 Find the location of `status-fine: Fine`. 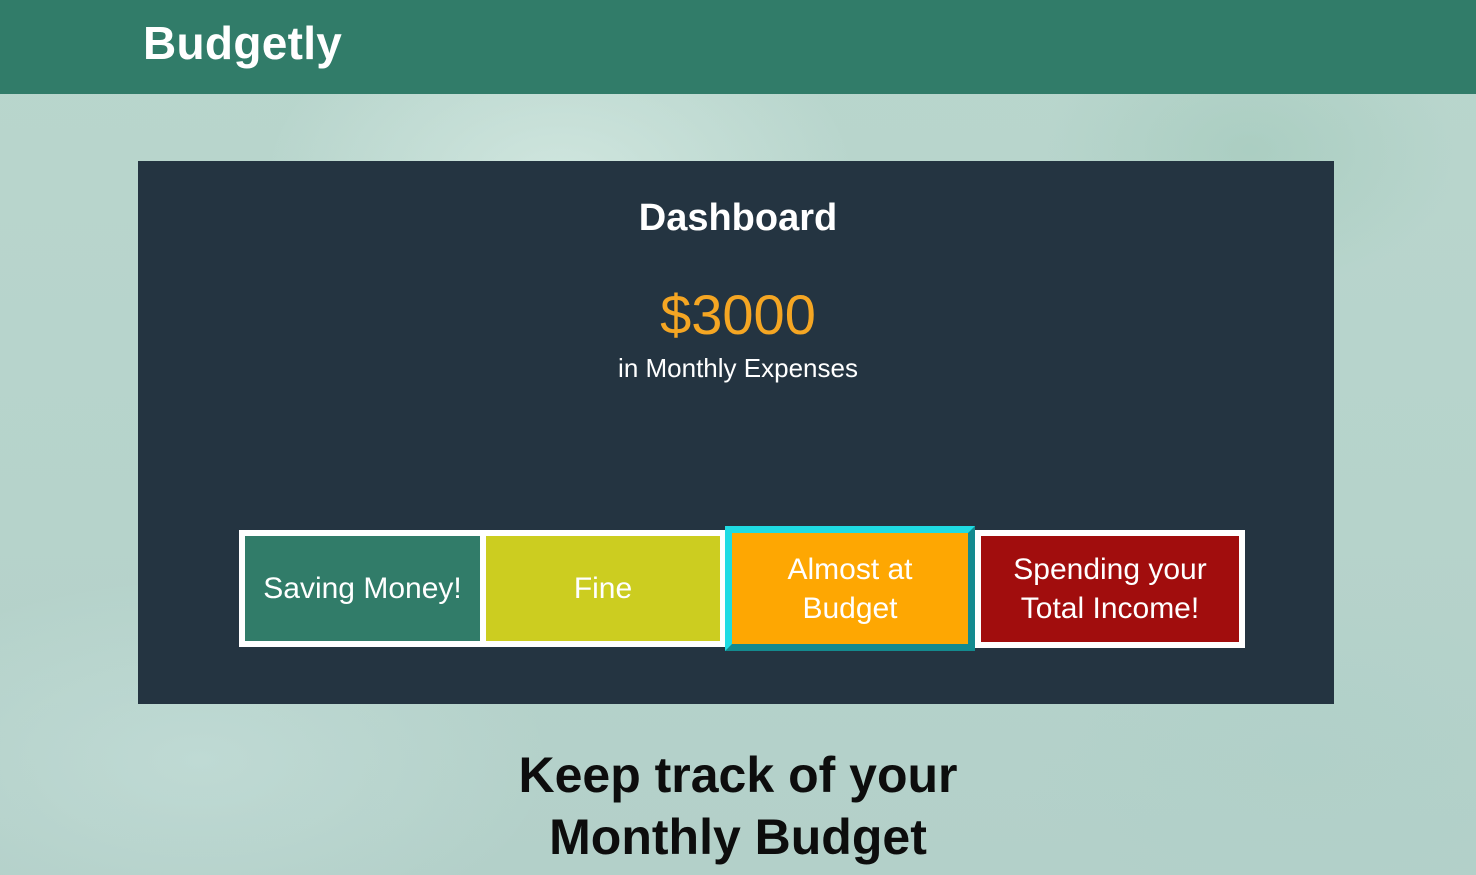

status-fine: Fine is located at coordinates (604, 588).